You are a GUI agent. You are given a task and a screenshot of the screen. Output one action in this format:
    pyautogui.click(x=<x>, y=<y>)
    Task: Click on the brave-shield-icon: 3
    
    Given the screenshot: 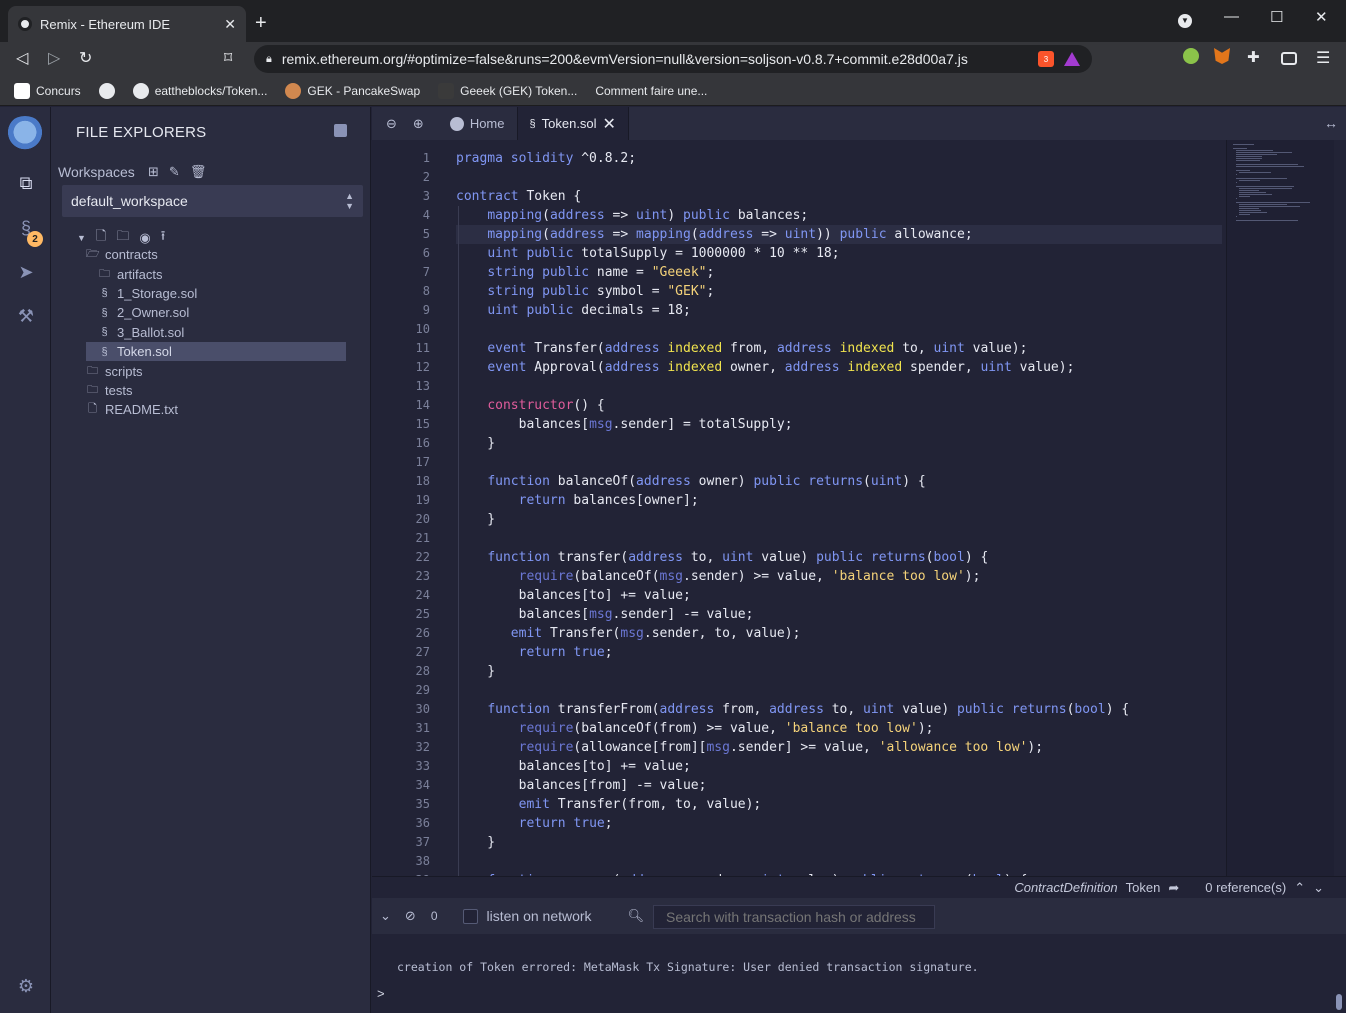 What is the action you would take?
    pyautogui.click(x=1046, y=59)
    